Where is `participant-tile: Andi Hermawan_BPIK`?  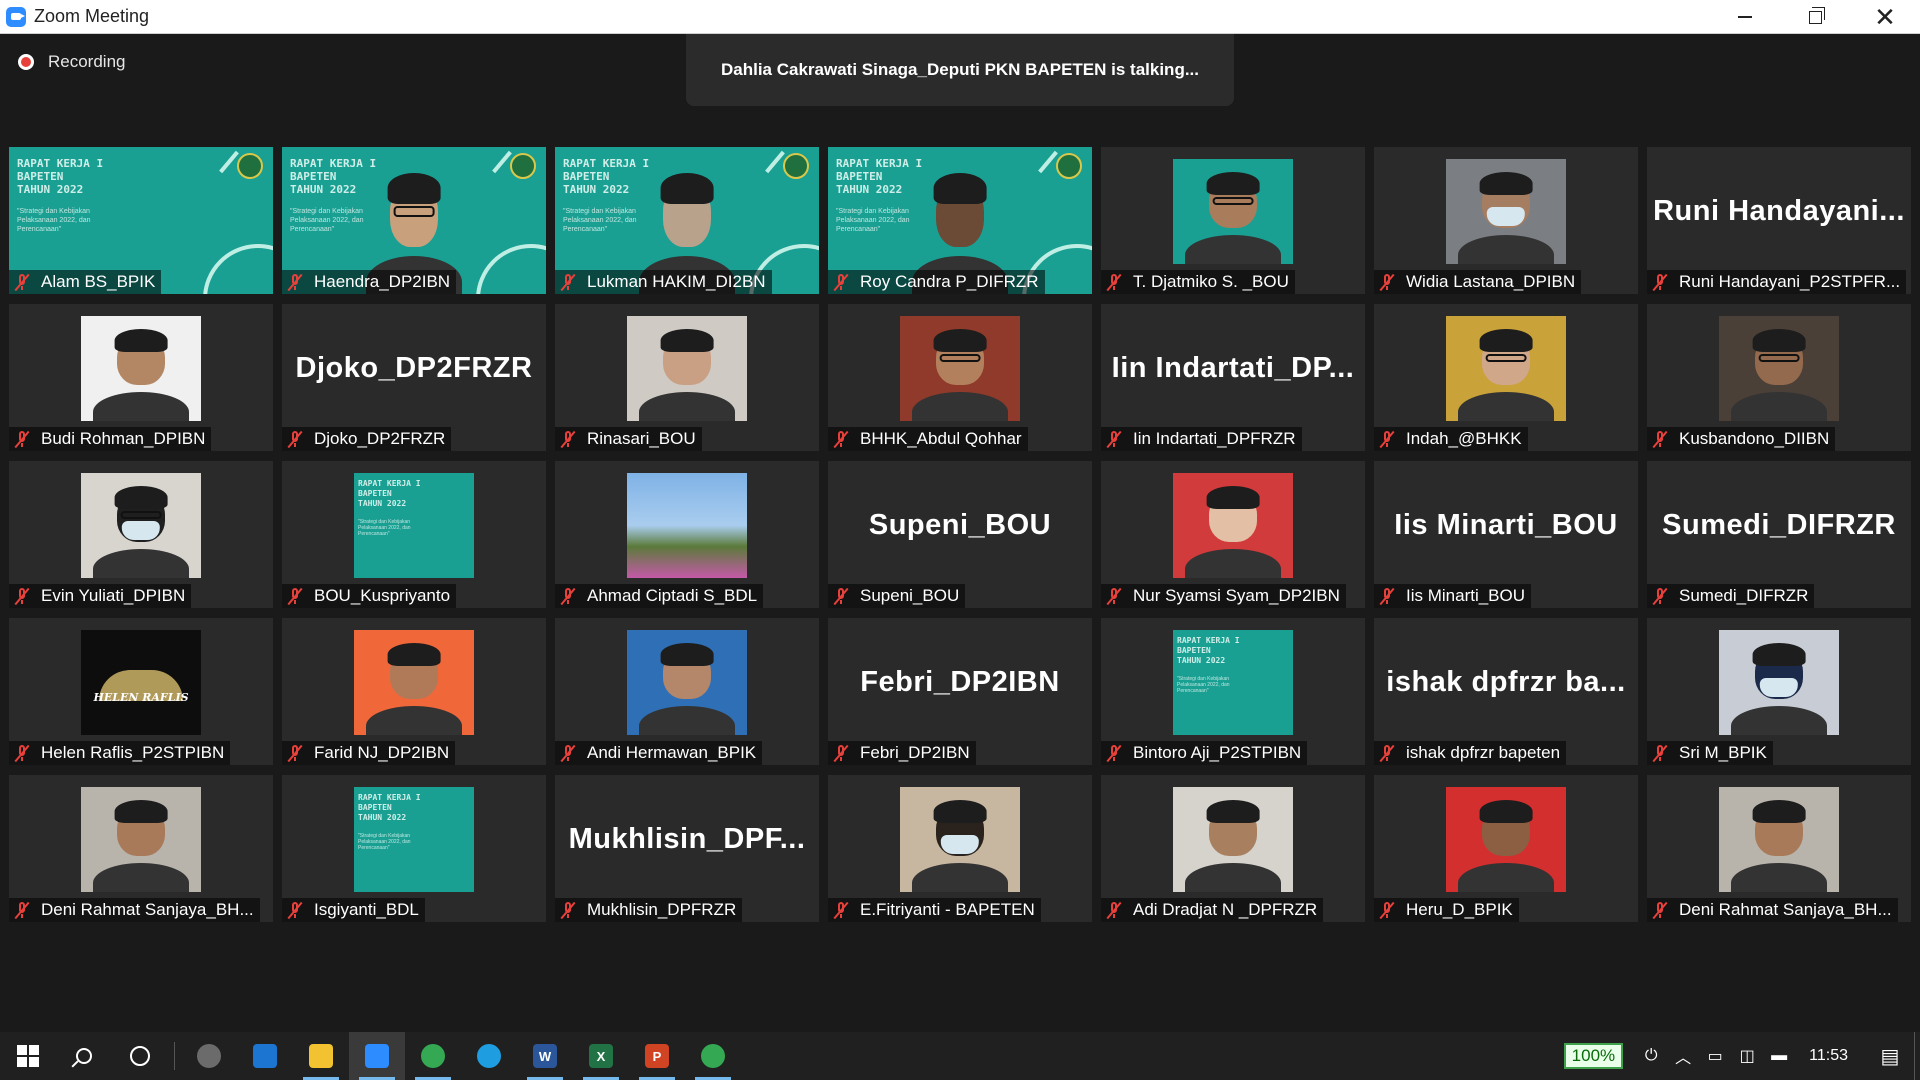
participant-tile: Andi Hermawan_BPIK is located at coordinates (687, 691).